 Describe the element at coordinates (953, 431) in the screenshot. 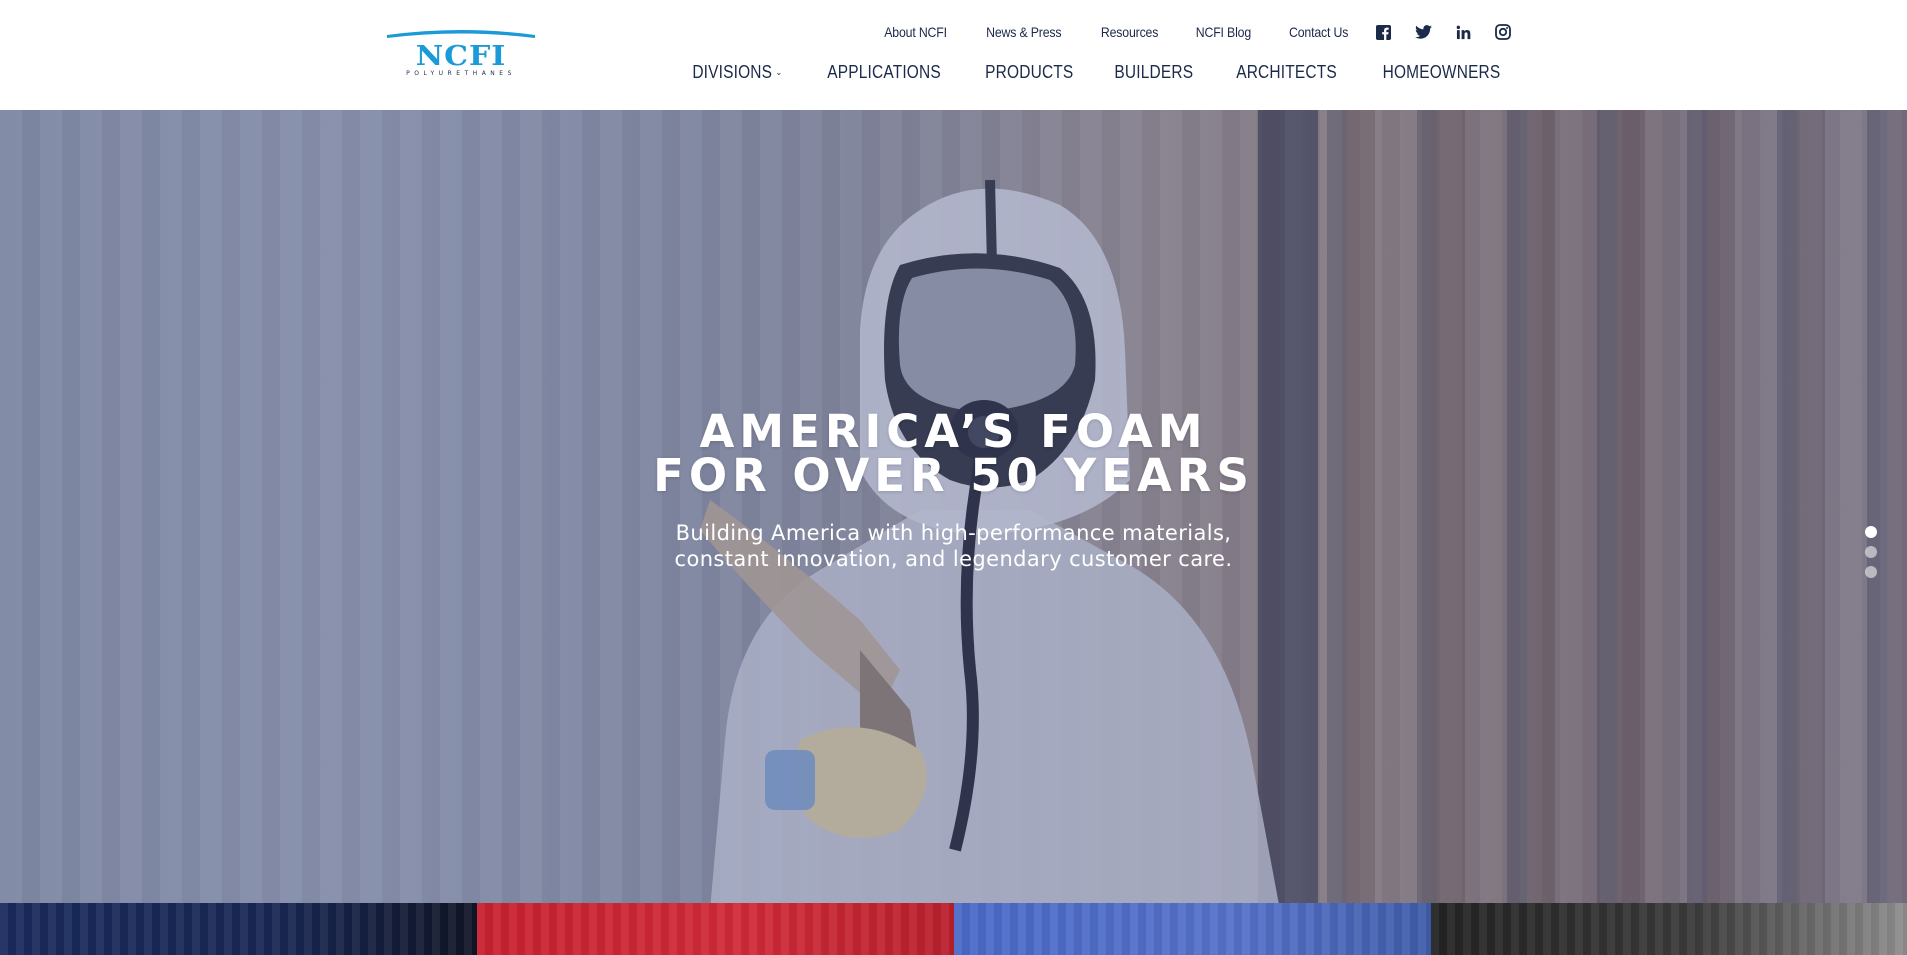

I see `hero-title-line-1: AMERICA’S FOAM` at that location.